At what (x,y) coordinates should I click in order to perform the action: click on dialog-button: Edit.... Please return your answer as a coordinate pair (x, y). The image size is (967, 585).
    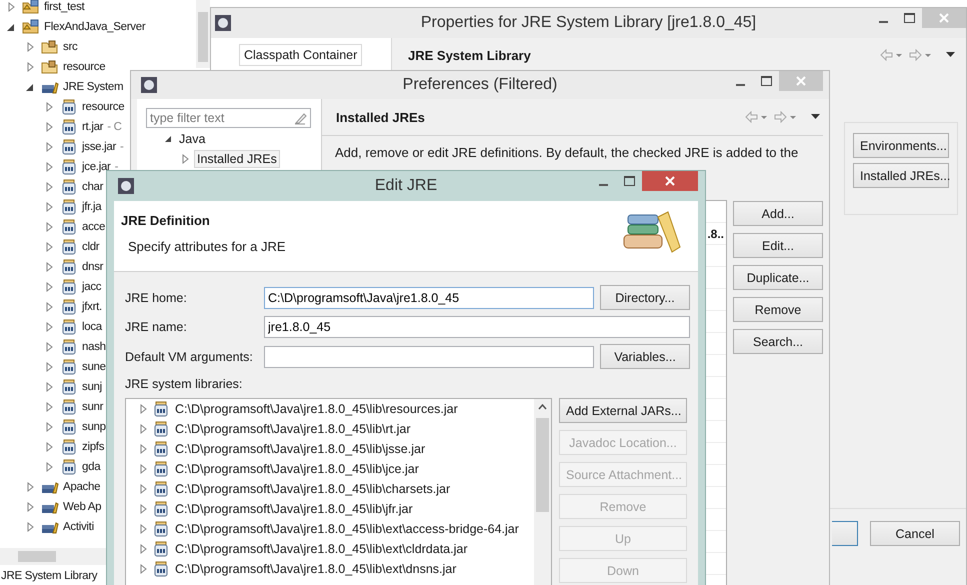
    Looking at the image, I should click on (778, 245).